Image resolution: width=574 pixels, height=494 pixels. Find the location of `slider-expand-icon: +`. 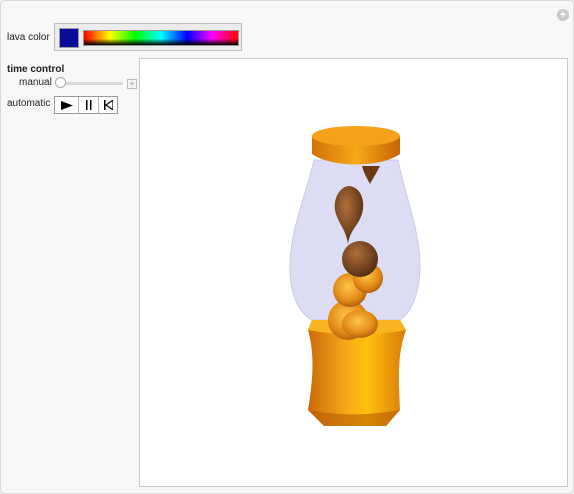

slider-expand-icon: + is located at coordinates (132, 84).